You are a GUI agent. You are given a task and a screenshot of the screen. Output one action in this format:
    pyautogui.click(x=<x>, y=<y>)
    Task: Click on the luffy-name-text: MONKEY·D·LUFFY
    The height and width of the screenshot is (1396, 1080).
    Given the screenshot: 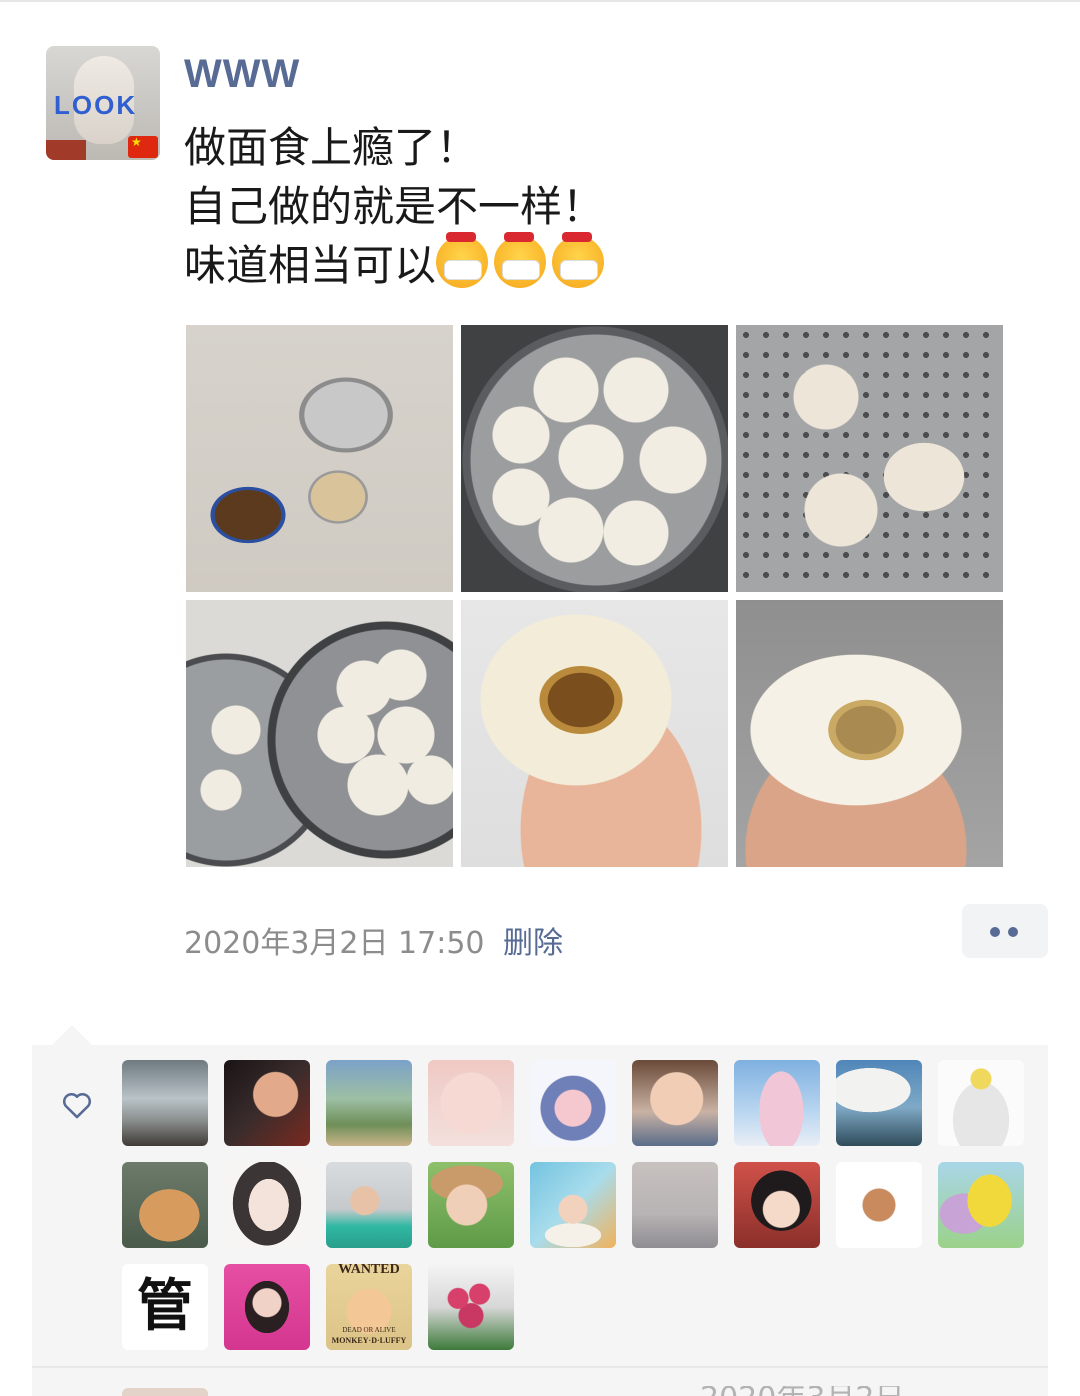 What is the action you would take?
    pyautogui.click(x=369, y=1340)
    